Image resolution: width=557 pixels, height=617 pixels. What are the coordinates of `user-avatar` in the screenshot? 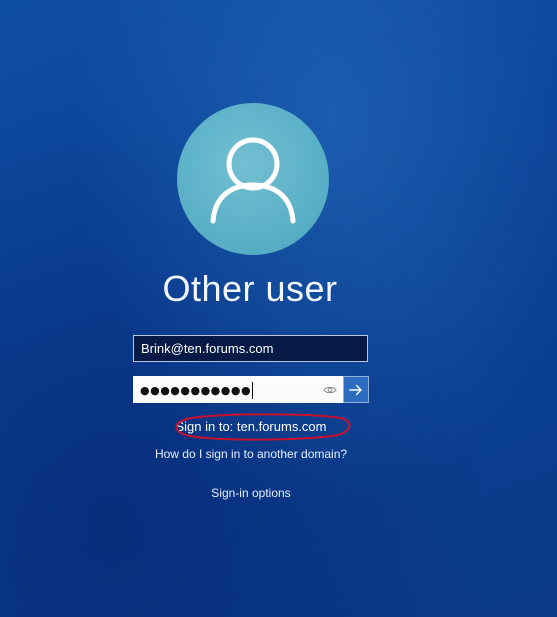 It's located at (253, 179).